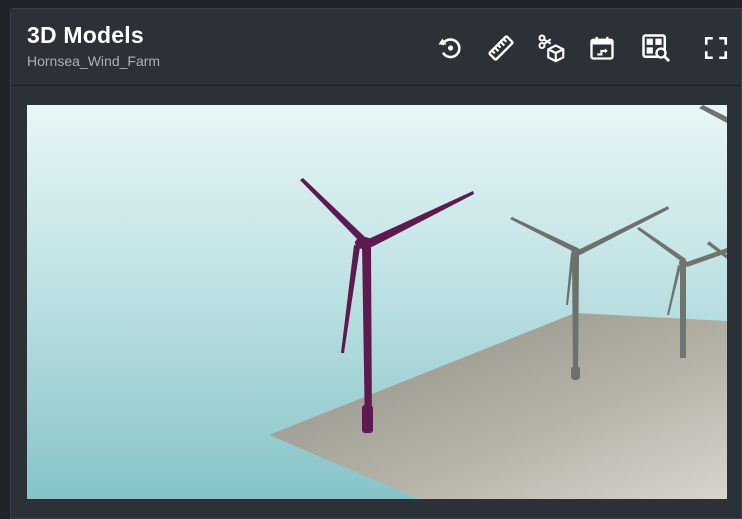 This screenshot has height=519, width=742. I want to click on calendar-button, so click(602, 48).